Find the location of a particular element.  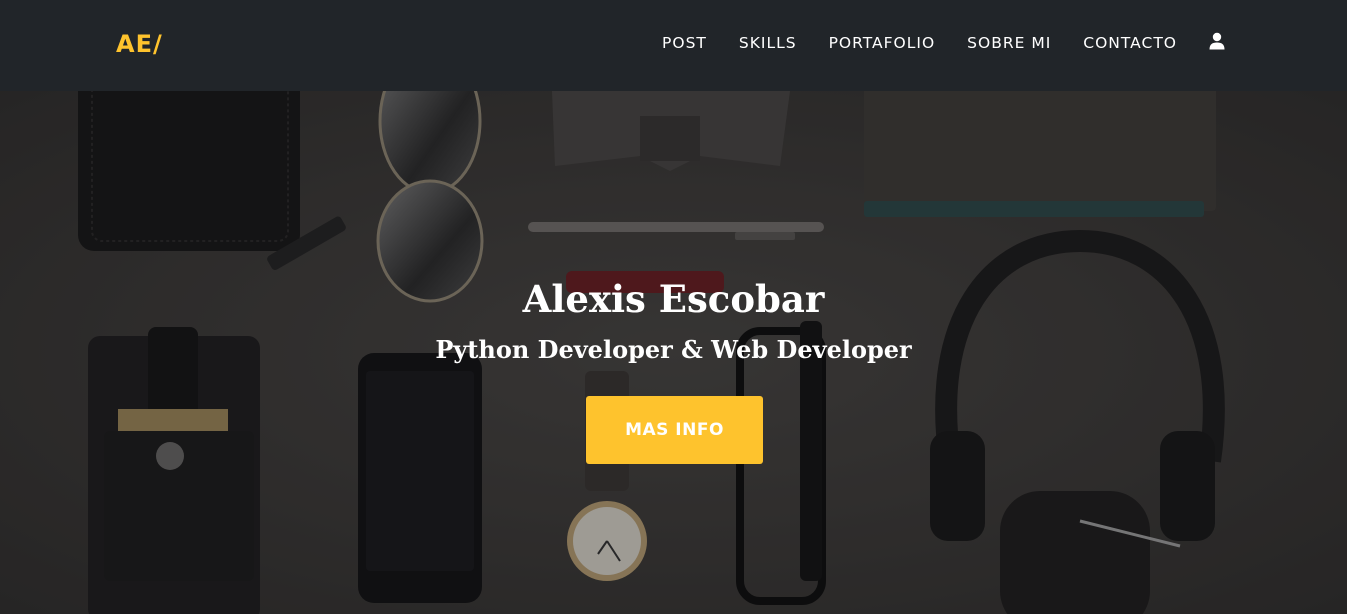

mas-info-button: MAS INFO is located at coordinates (674, 430).